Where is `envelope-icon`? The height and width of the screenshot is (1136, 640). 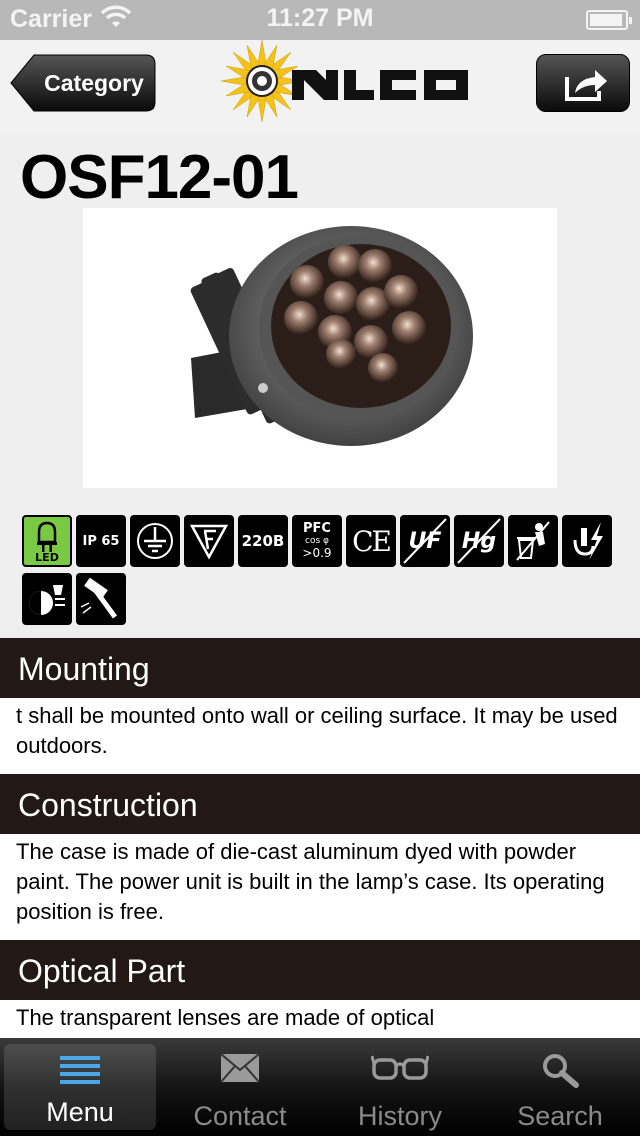 envelope-icon is located at coordinates (240, 1068).